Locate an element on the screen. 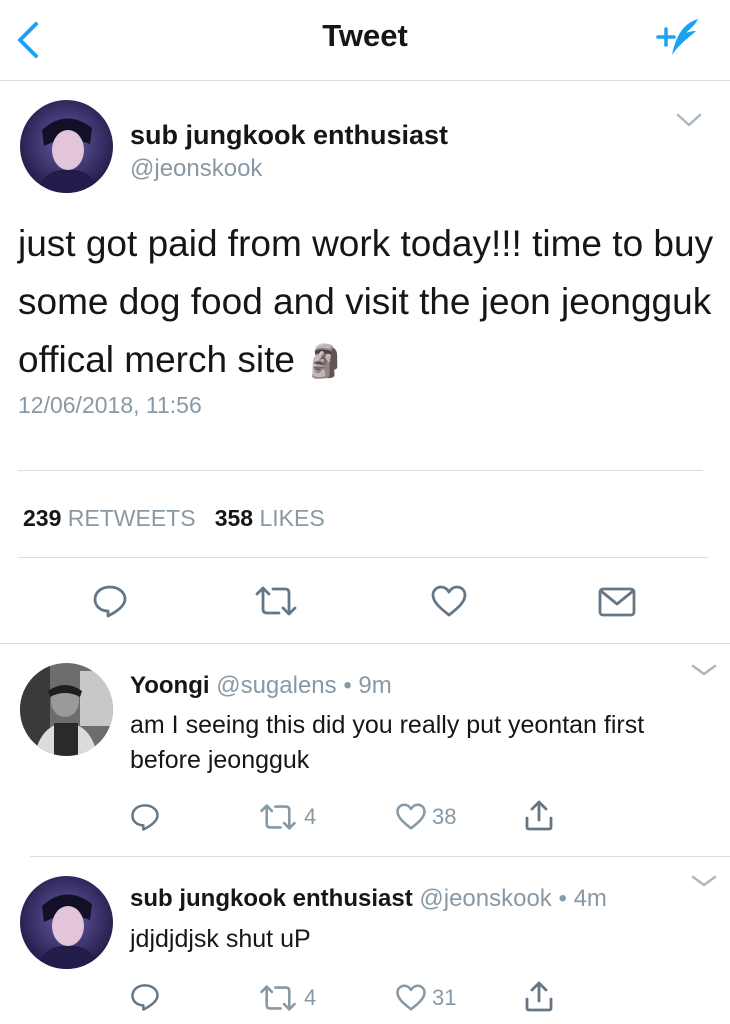 Image resolution: width=730 pixels, height=1024 pixels. author-handle: @jeonskook is located at coordinates (196, 169).